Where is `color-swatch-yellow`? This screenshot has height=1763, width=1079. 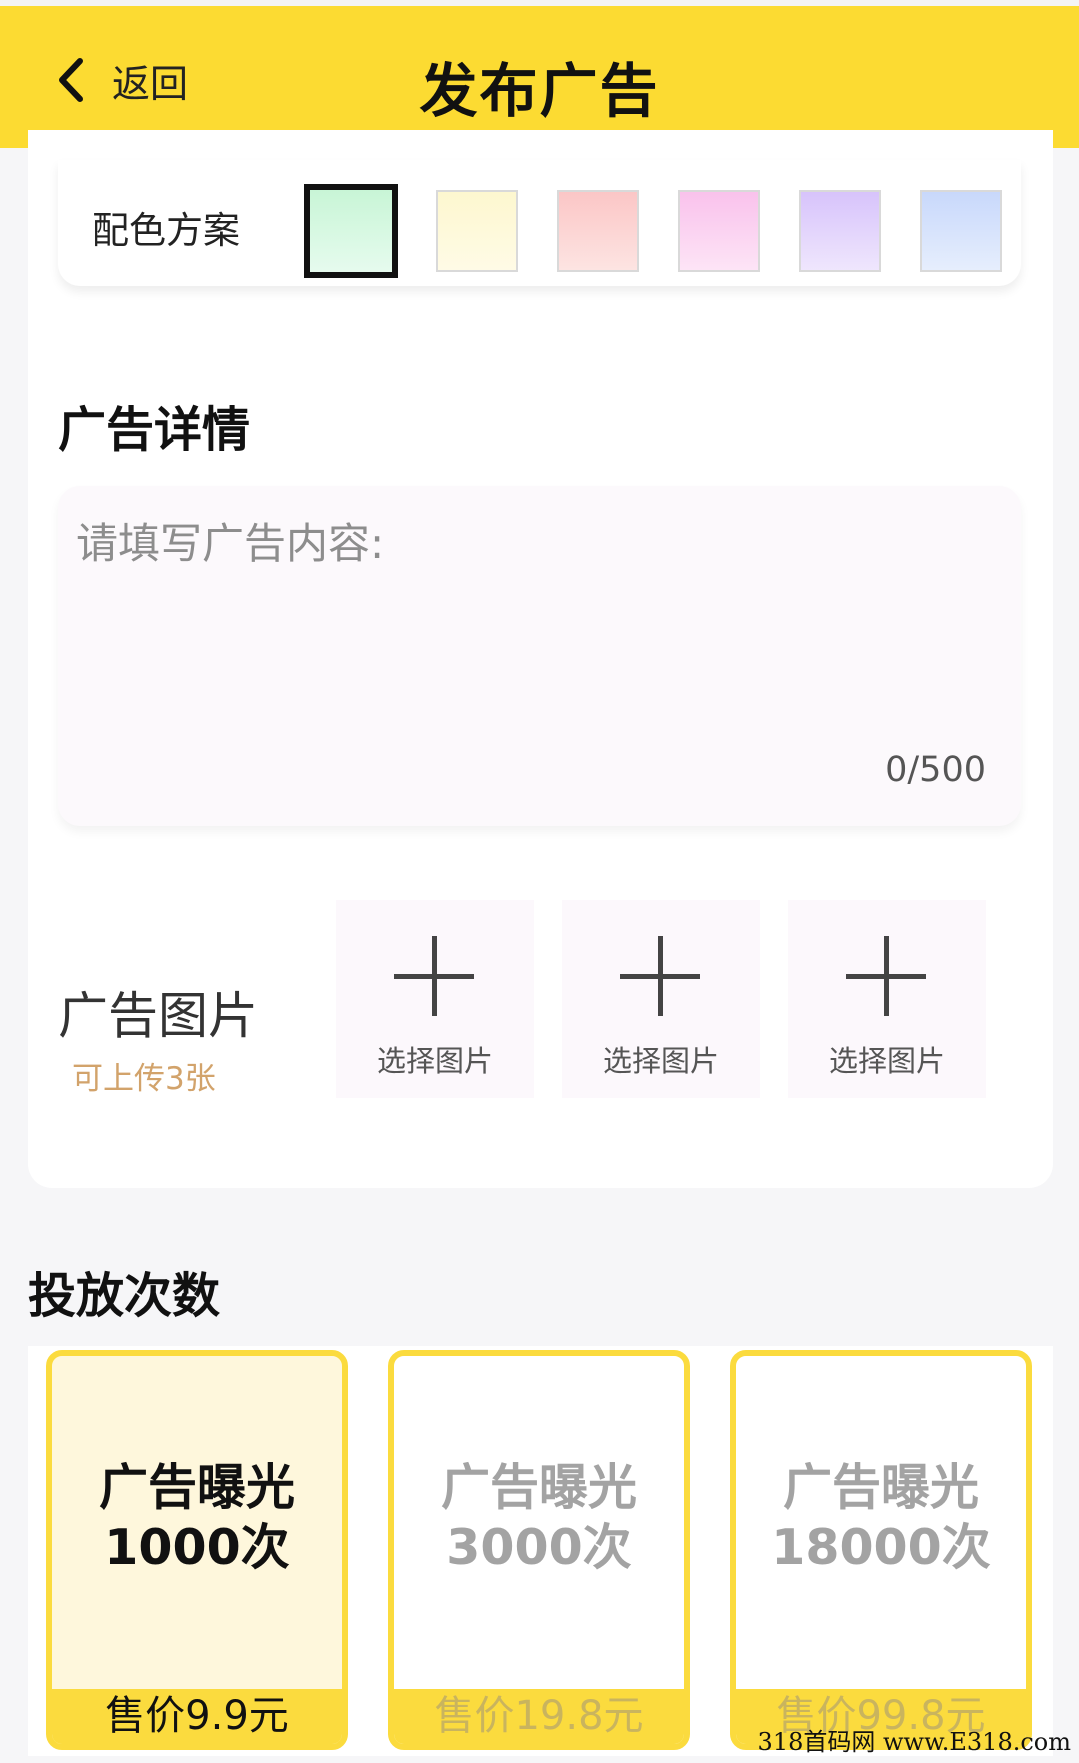 color-swatch-yellow is located at coordinates (477, 231).